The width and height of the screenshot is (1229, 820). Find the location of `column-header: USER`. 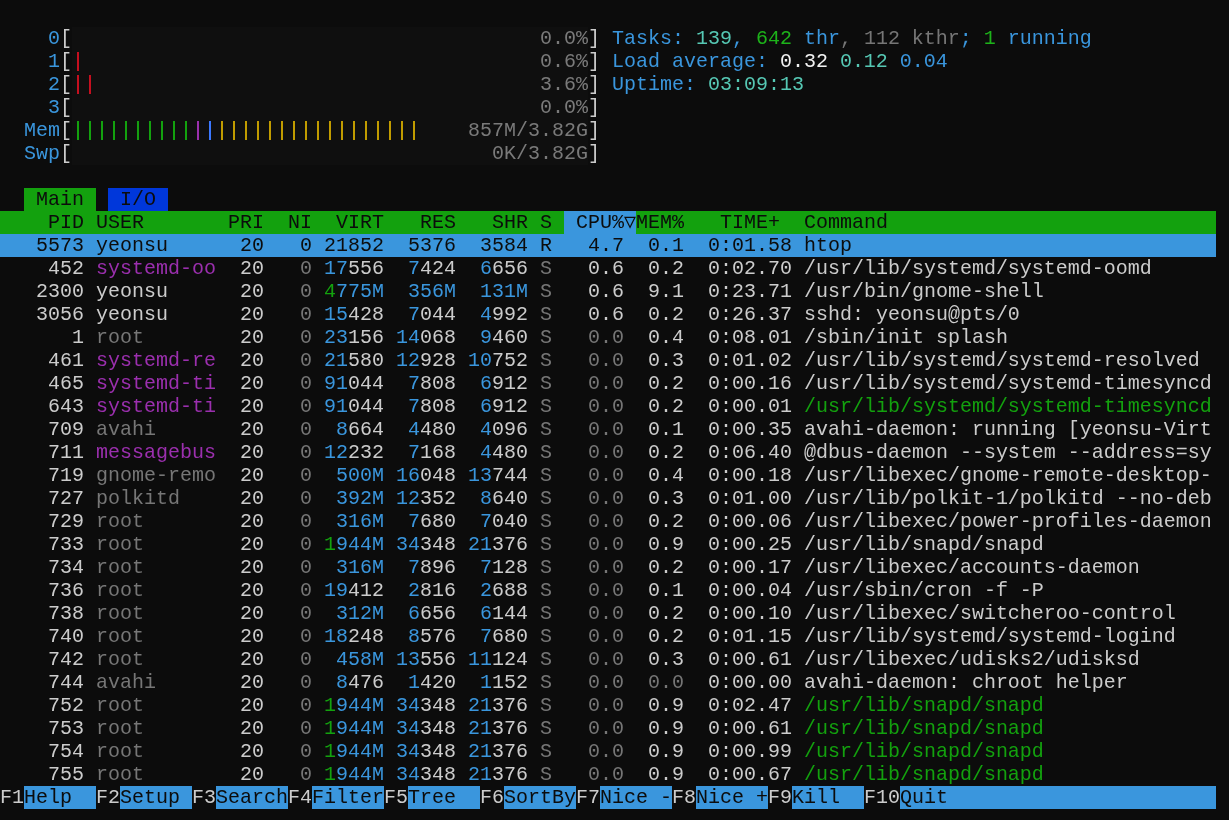

column-header: USER is located at coordinates (150, 222).